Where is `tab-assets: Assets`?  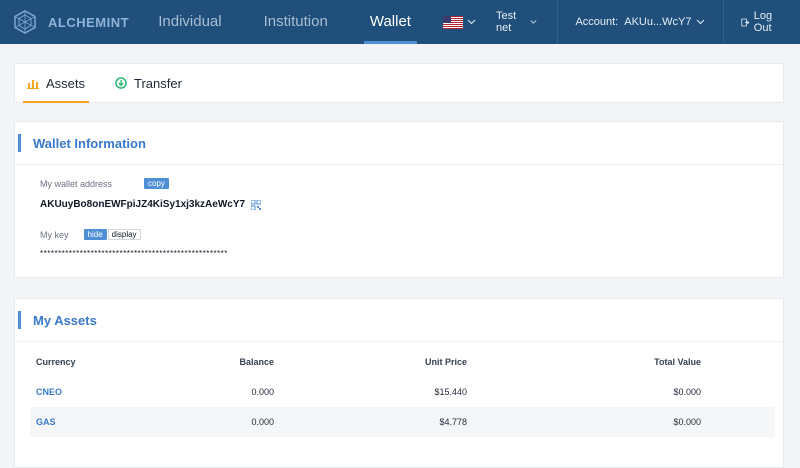 tab-assets: Assets is located at coordinates (56, 83).